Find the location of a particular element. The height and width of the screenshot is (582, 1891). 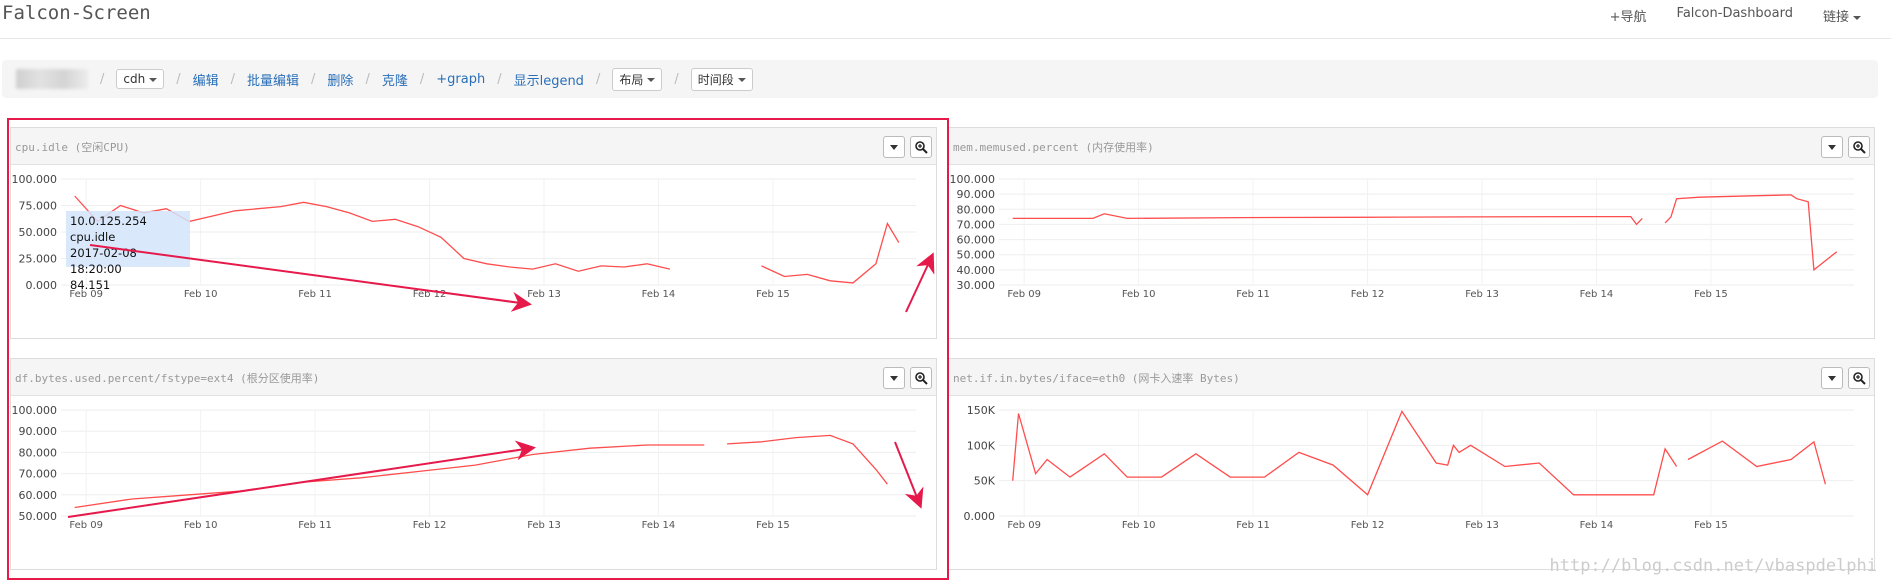

panel-title: cpu.idle (空闲CPU) is located at coordinates (72, 147).